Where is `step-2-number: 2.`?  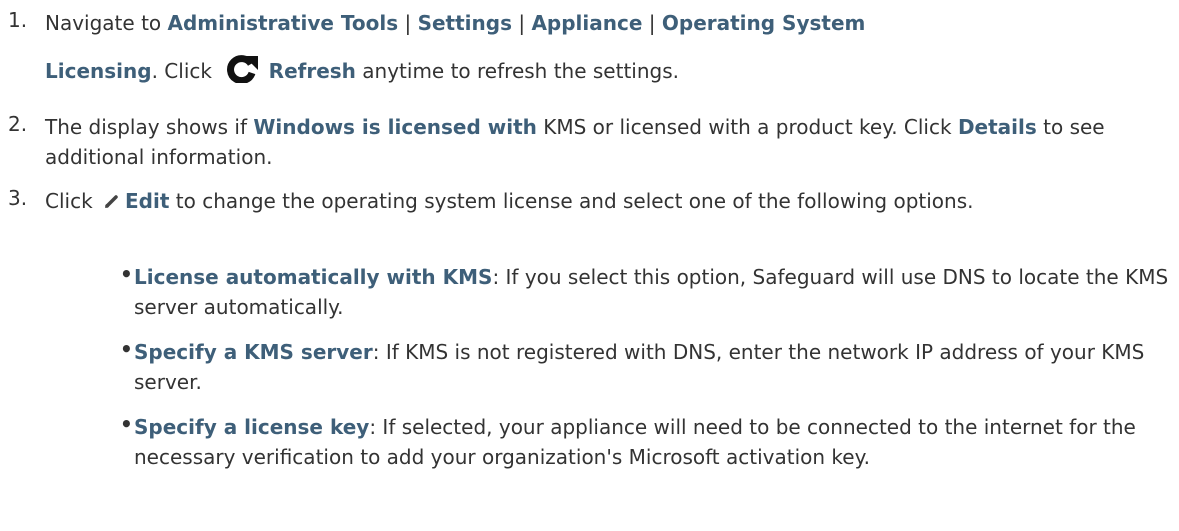
step-2-number: 2. is located at coordinates (18, 124).